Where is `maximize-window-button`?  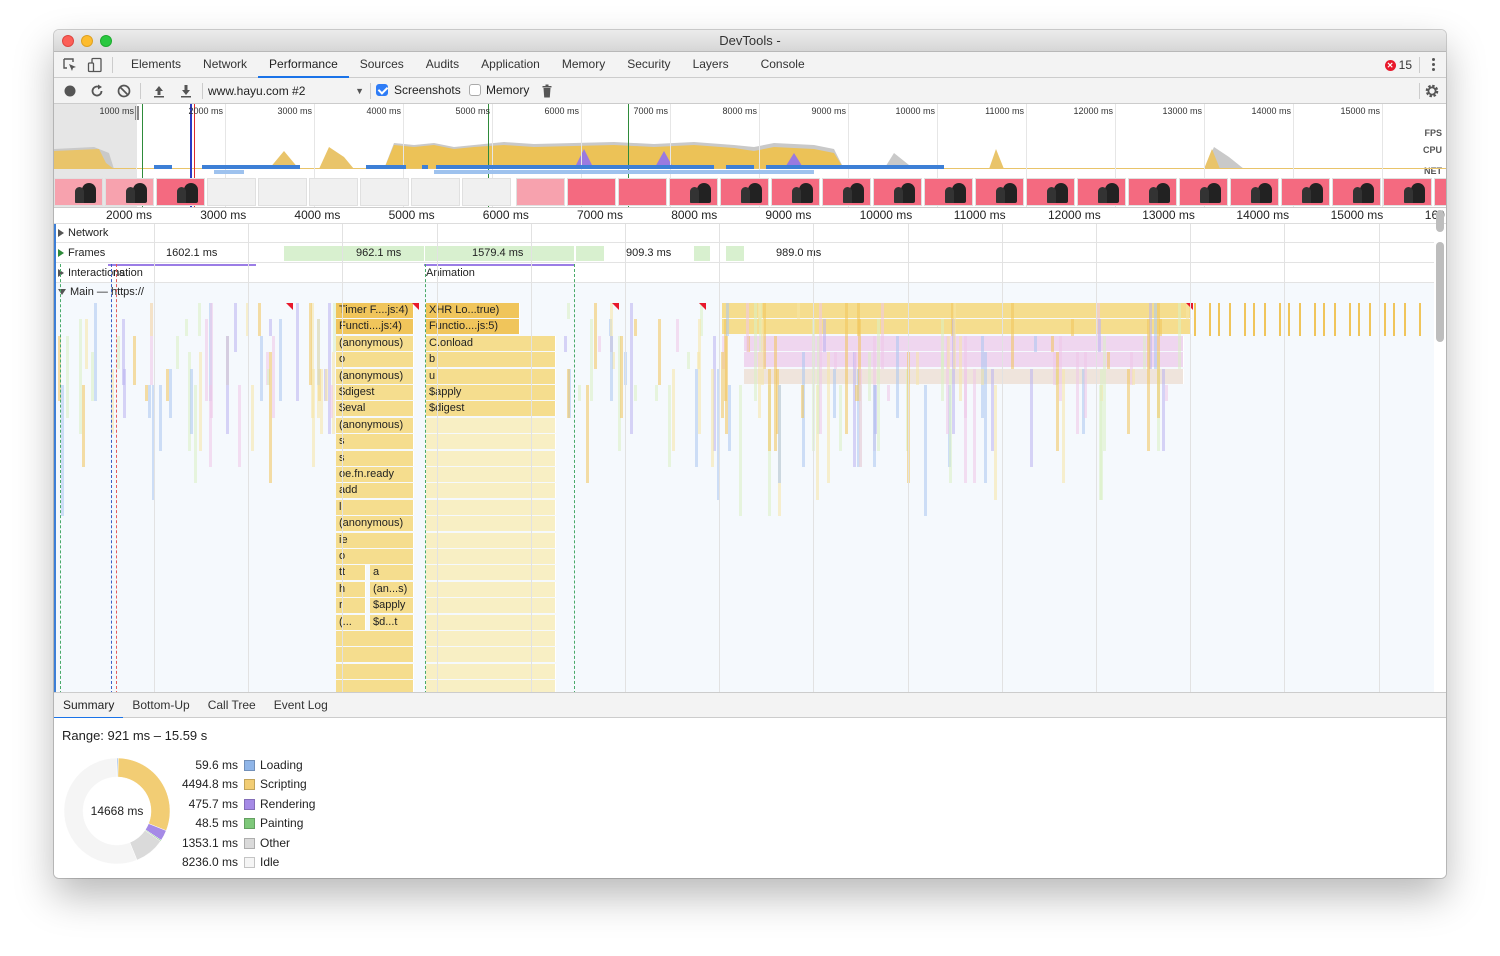
maximize-window-button is located at coordinates (106, 41).